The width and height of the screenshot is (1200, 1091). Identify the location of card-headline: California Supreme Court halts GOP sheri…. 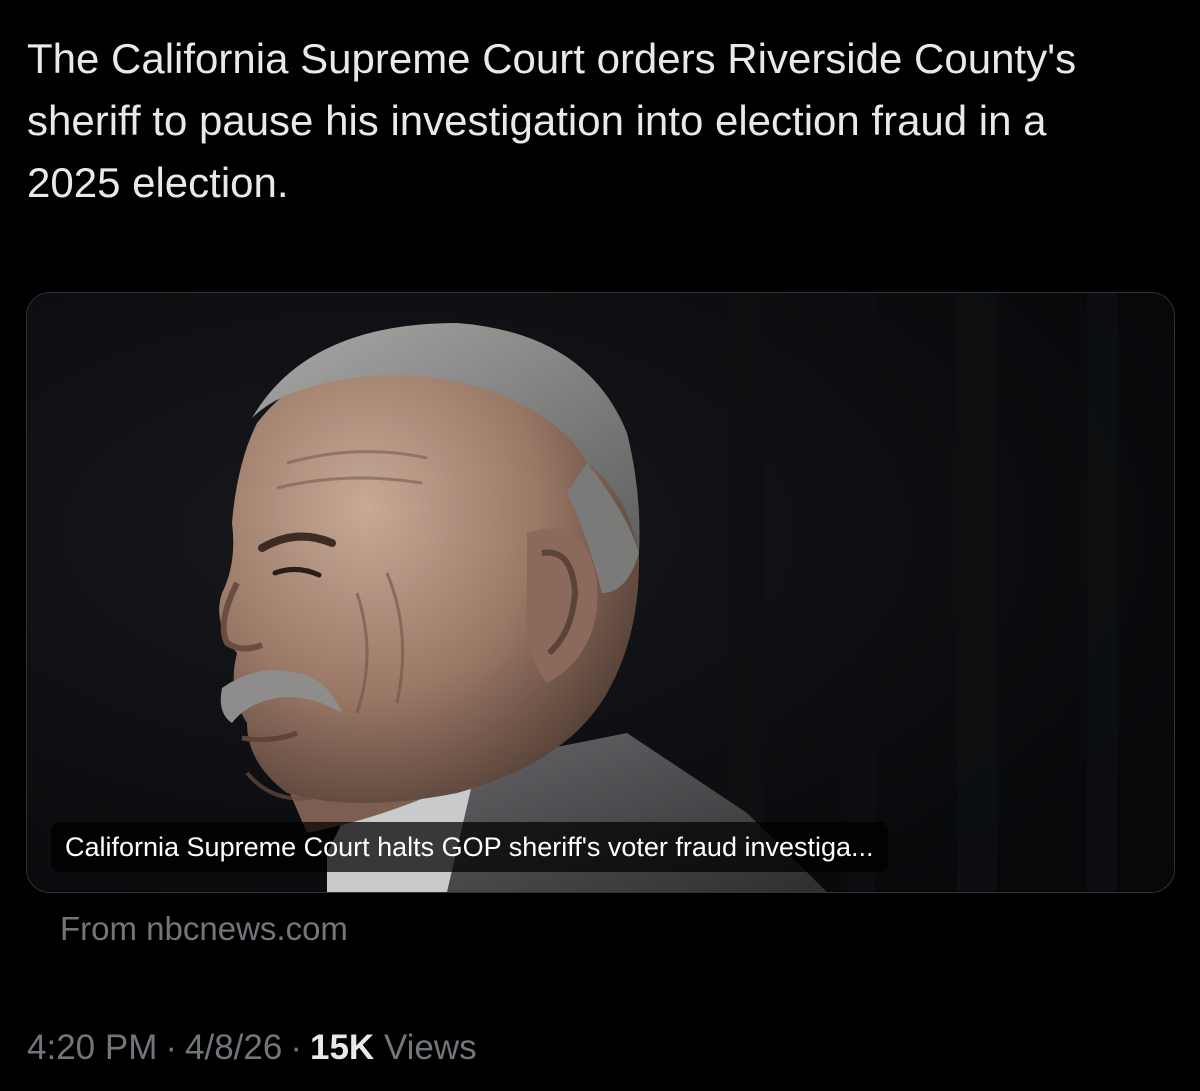
(469, 847).